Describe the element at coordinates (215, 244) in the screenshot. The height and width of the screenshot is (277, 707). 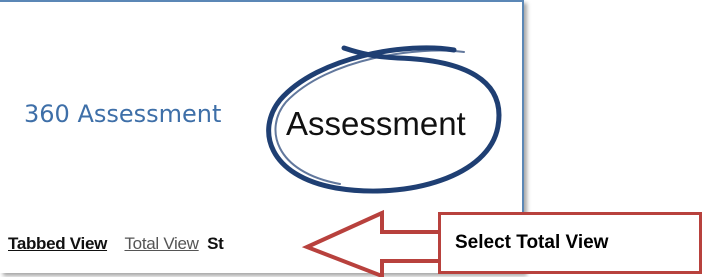
I see `truncated-link-text: St` at that location.